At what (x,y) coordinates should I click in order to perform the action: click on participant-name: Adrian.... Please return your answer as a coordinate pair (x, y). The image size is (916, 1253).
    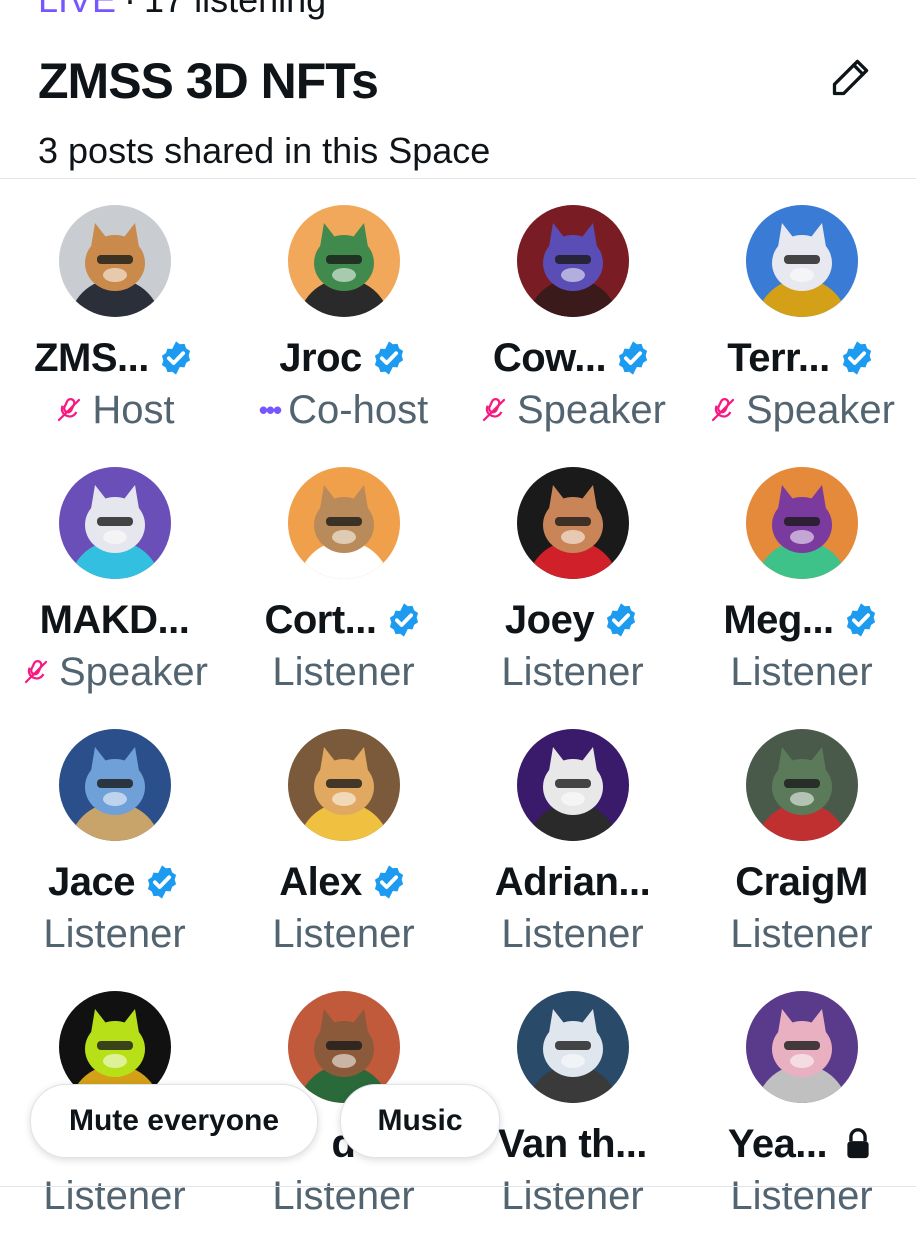
    Looking at the image, I should click on (572, 881).